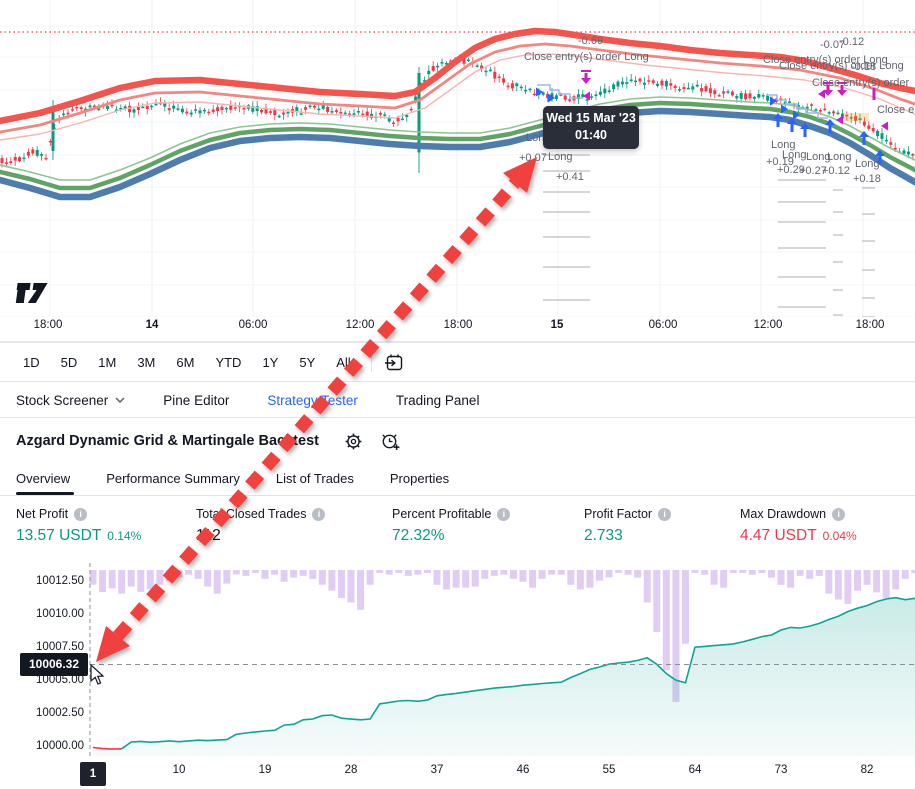  Describe the element at coordinates (663, 325) in the screenshot. I see `time-axis-label: 06:00` at that location.